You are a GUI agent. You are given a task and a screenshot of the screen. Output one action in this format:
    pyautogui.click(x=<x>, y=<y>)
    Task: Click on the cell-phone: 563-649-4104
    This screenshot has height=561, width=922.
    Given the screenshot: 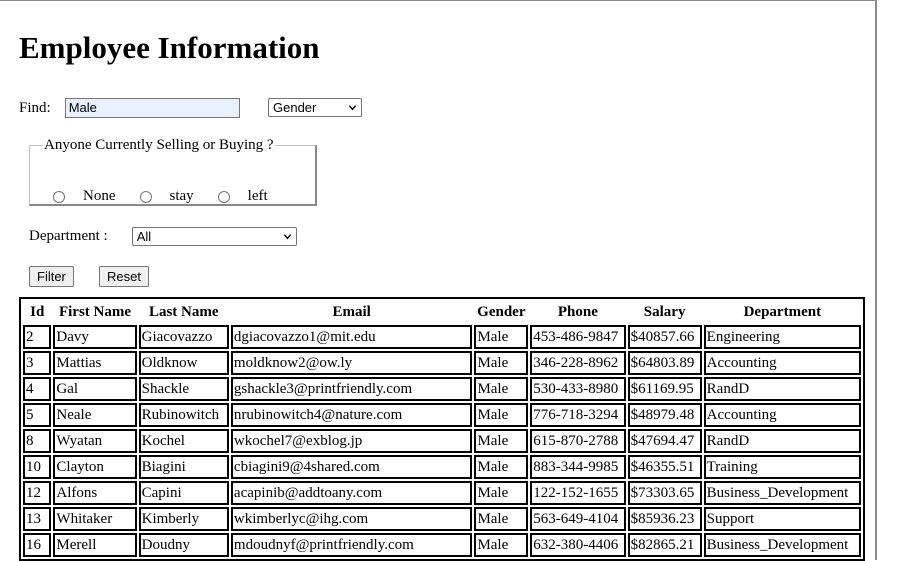 What is the action you would take?
    pyautogui.click(x=578, y=519)
    